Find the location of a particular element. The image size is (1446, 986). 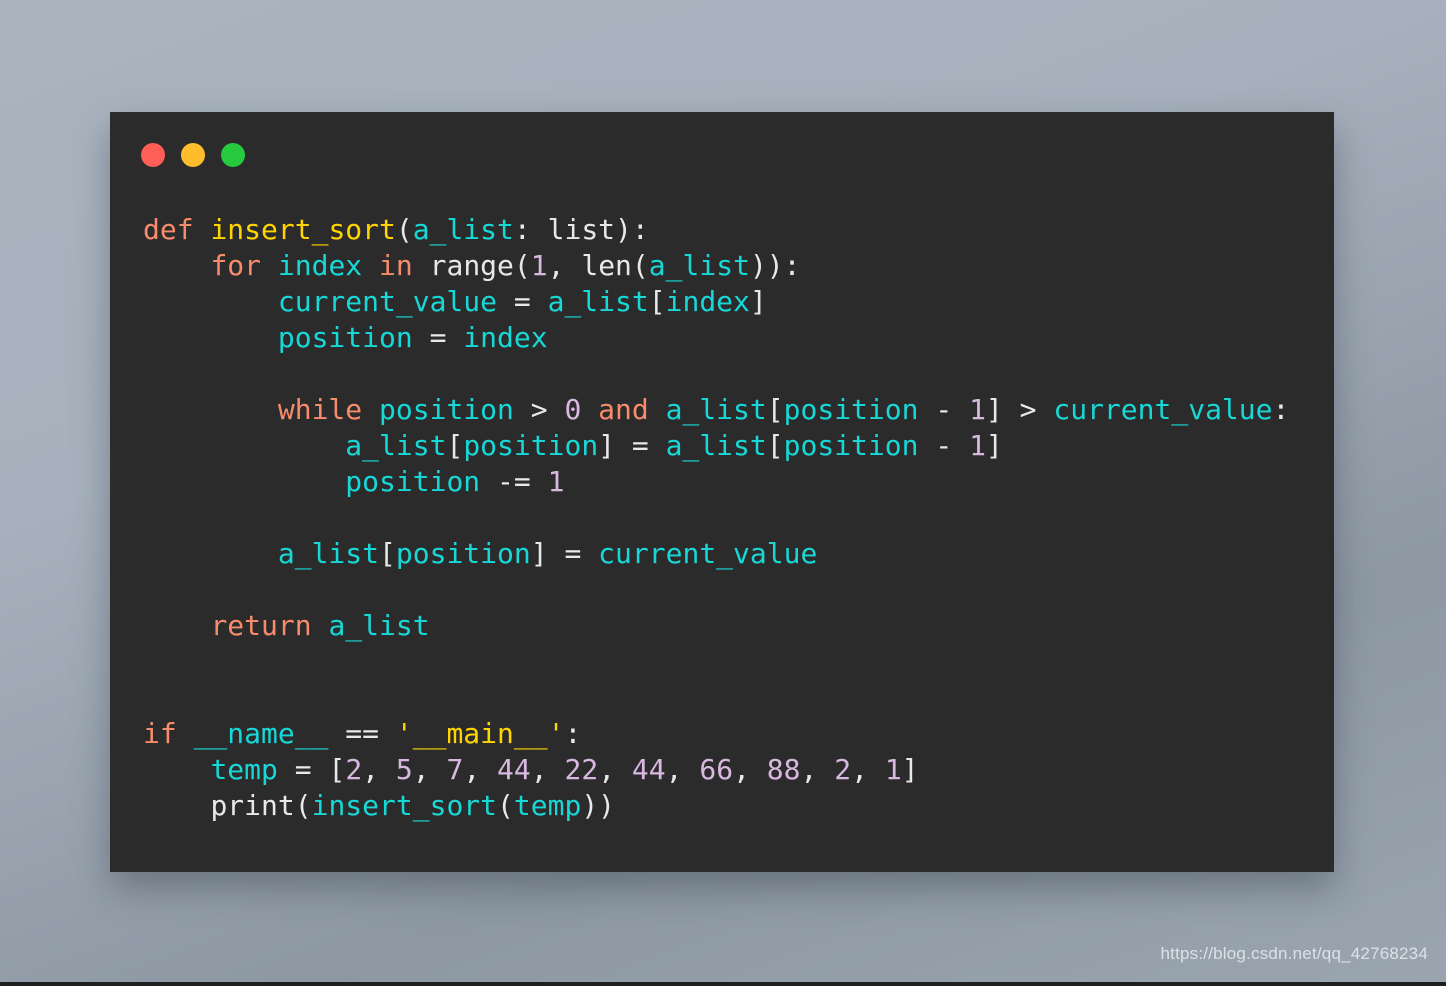

close-window-button is located at coordinates (153, 155).